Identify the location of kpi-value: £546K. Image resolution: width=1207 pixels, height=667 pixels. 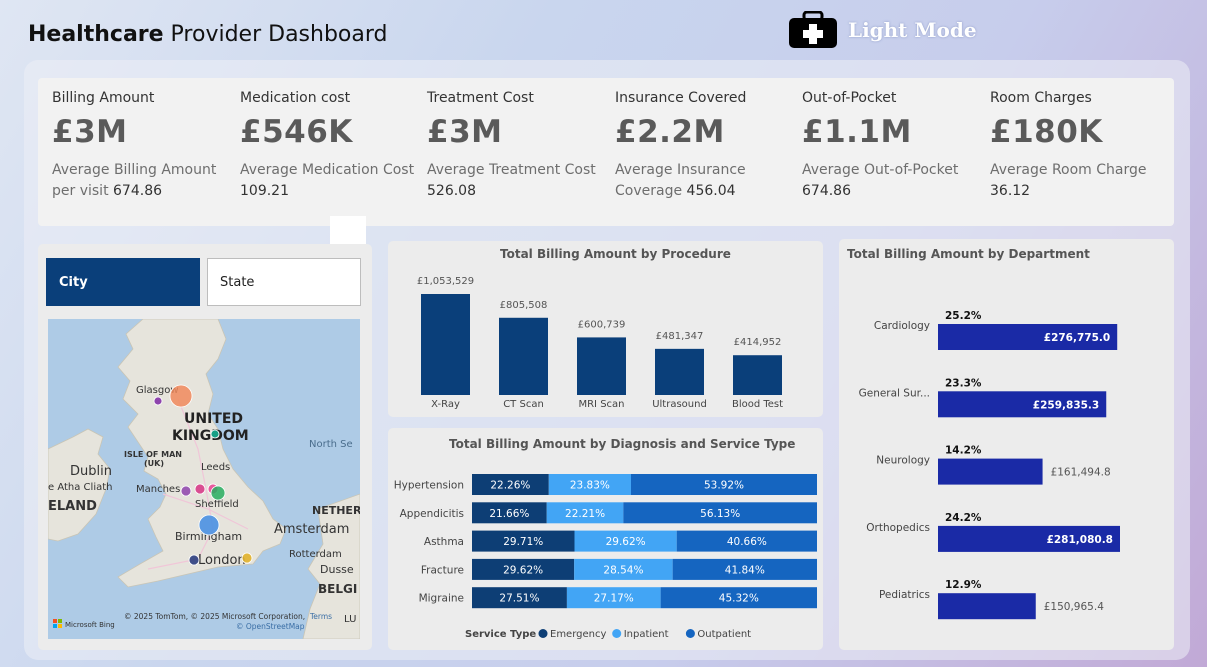
(296, 132).